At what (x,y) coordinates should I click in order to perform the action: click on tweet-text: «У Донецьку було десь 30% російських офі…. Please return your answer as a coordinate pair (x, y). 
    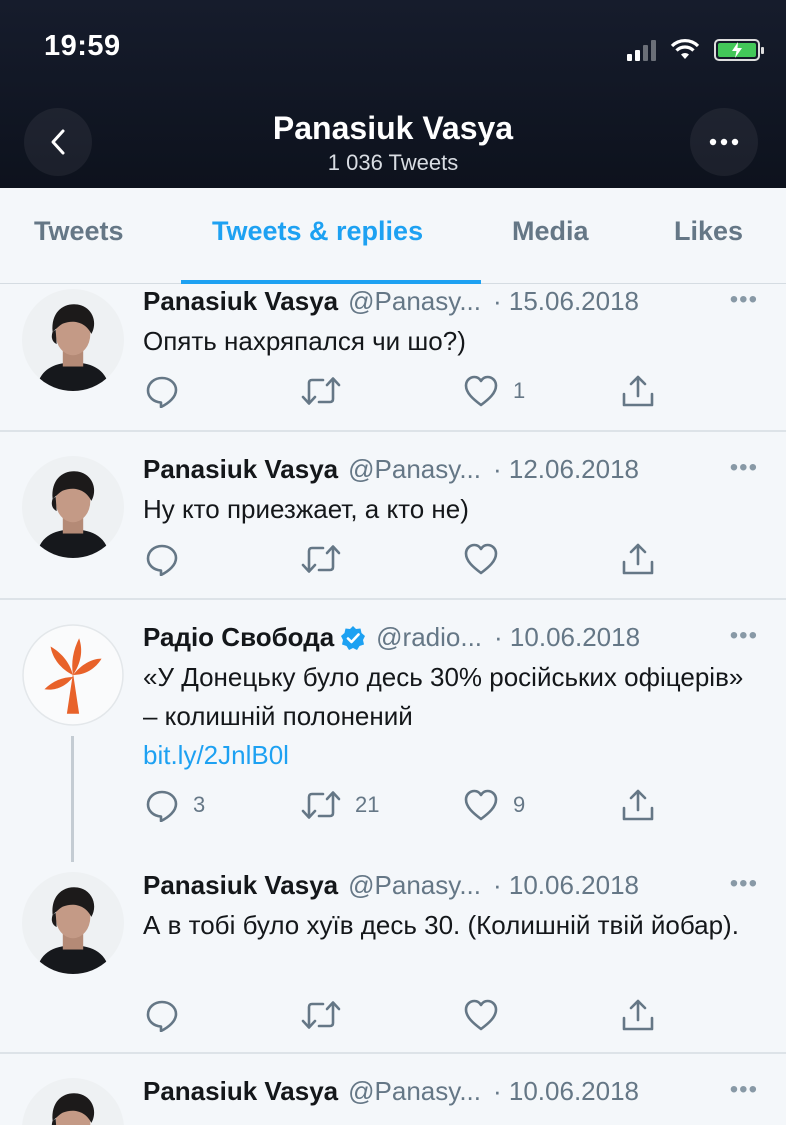
    Looking at the image, I should click on (448, 716).